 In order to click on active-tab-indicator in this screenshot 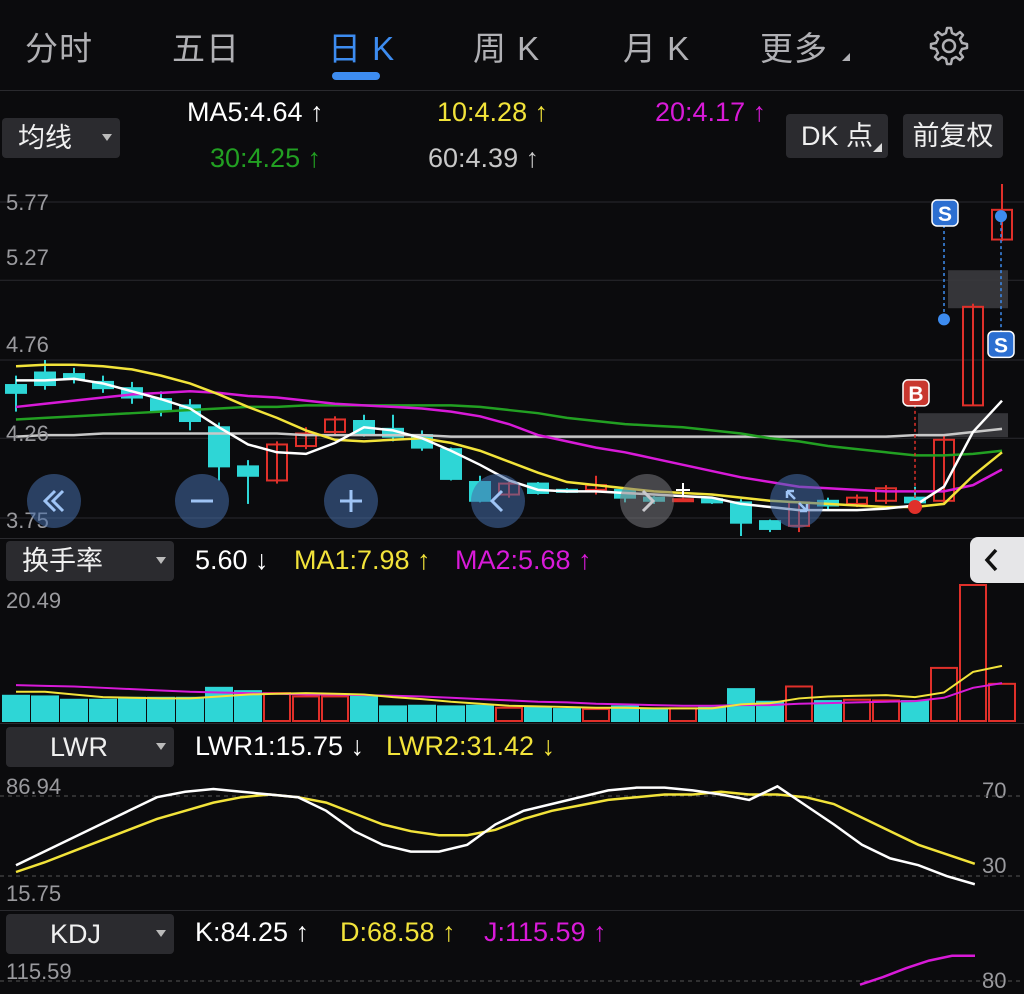, I will do `click(356, 76)`.